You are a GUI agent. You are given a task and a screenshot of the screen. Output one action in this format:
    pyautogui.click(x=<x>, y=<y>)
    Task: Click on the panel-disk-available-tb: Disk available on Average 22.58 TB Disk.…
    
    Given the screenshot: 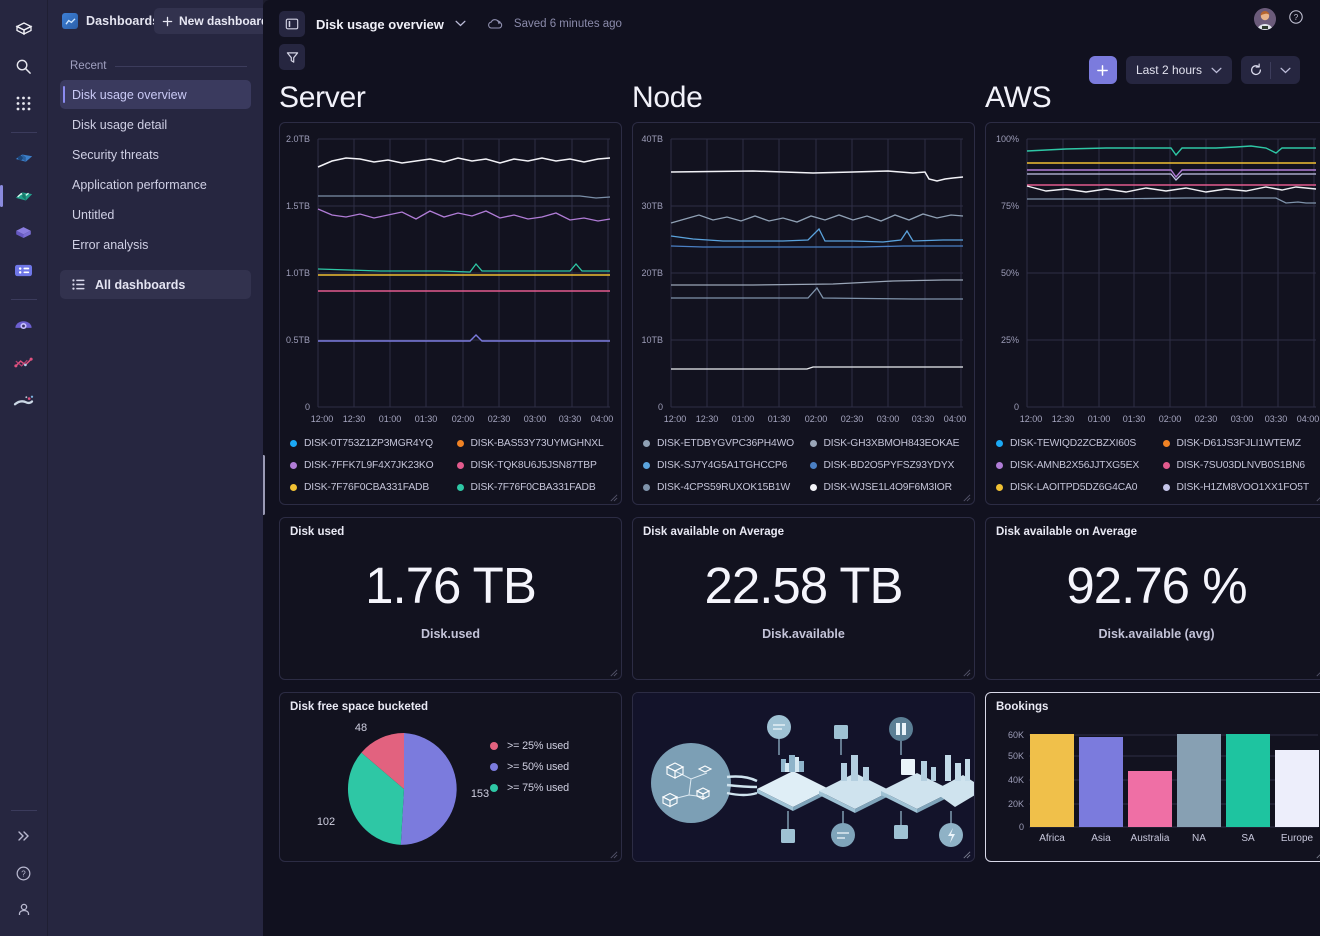 What is the action you would take?
    pyautogui.click(x=803, y=598)
    